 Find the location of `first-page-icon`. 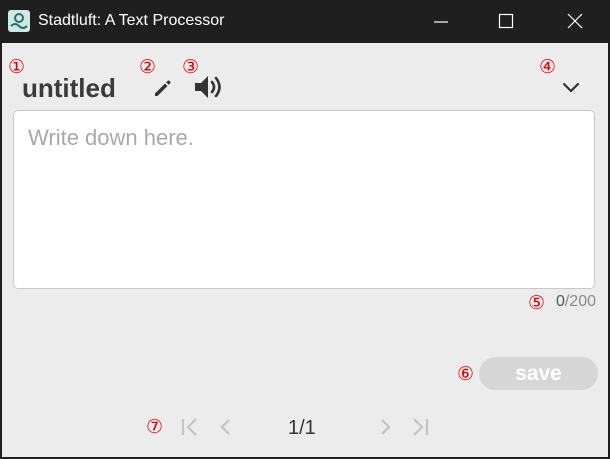

first-page-icon is located at coordinates (189, 427).